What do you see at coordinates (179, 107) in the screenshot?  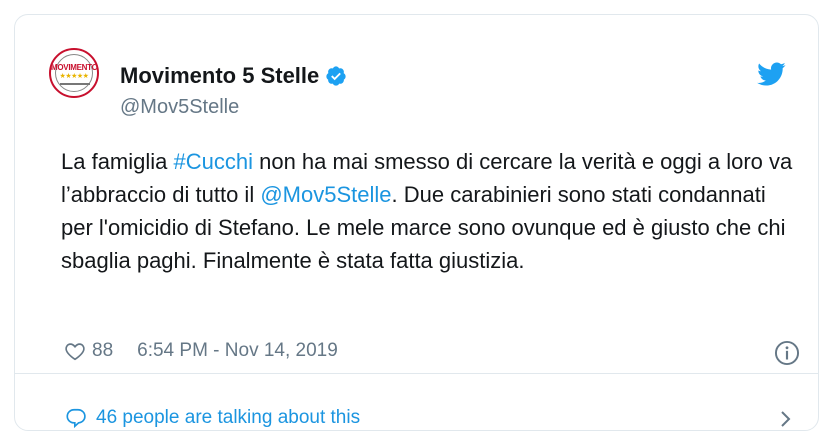 I see `author-handle: @Mov5Stelle` at bounding box center [179, 107].